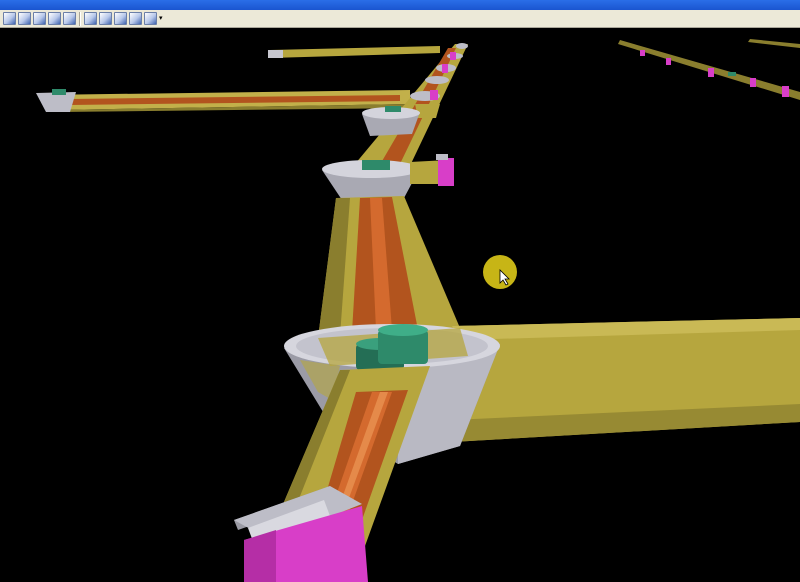  What do you see at coordinates (150, 18) in the screenshot?
I see `layers-icon` at bounding box center [150, 18].